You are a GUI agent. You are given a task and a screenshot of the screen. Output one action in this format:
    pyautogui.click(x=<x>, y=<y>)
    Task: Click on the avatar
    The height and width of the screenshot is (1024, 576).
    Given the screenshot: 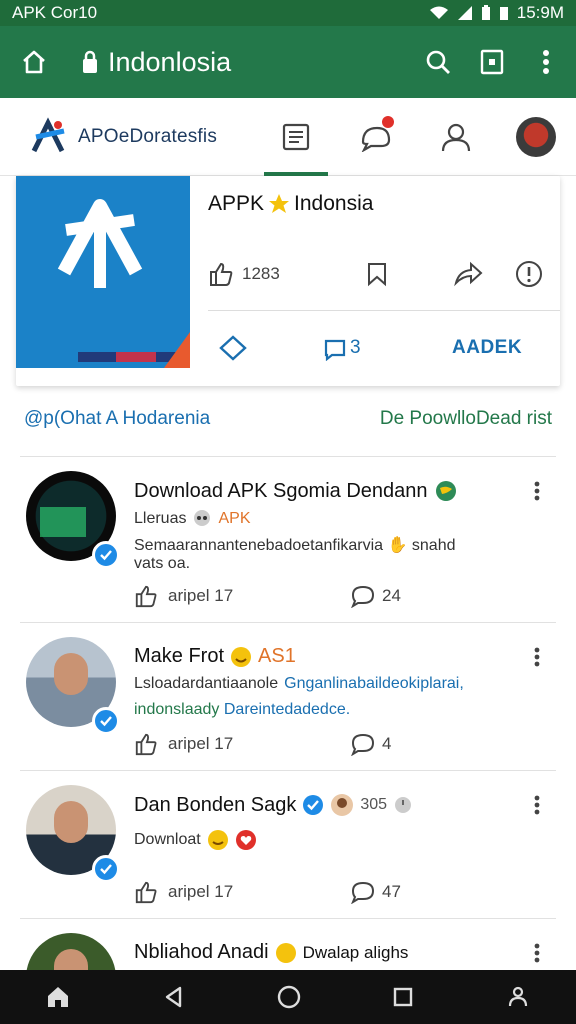 What is the action you would take?
    pyautogui.click(x=536, y=136)
    